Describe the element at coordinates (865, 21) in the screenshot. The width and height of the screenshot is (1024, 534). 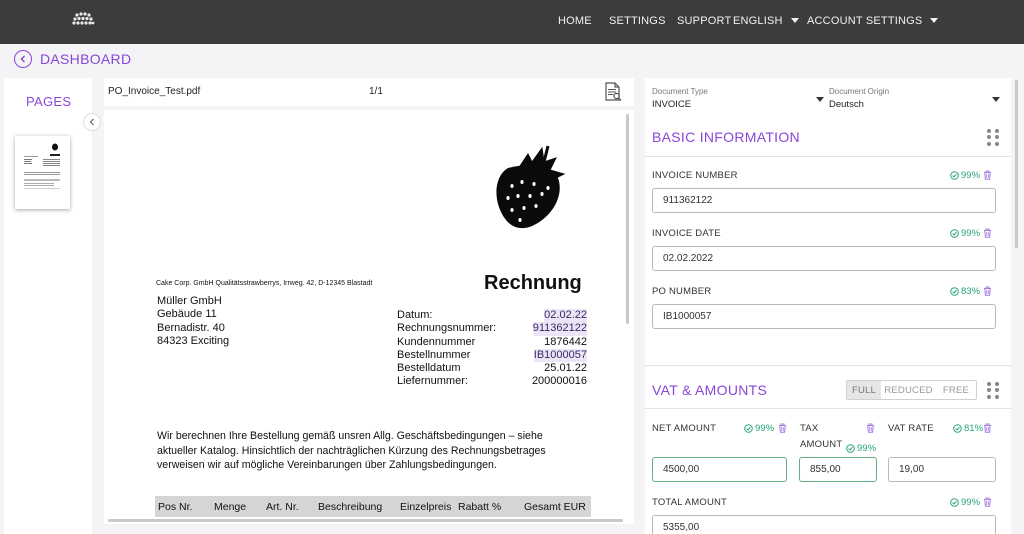
I see `account-settings-label: ACCOUNT SETTINGS` at that location.